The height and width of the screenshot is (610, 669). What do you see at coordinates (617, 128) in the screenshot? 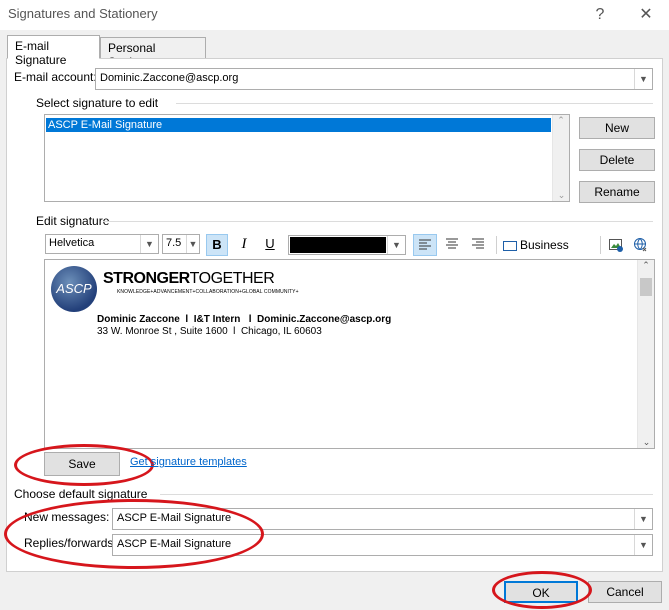
I see `new-button: New` at bounding box center [617, 128].